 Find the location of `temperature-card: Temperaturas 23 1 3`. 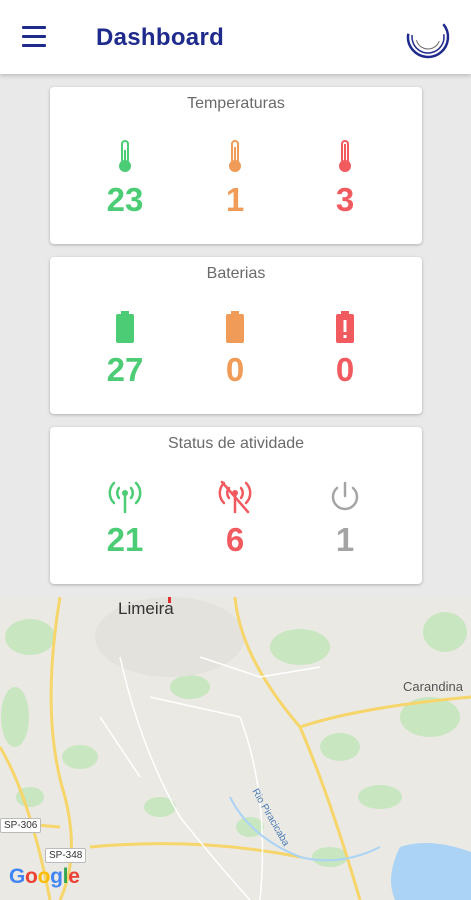

temperature-card: Temperaturas 23 1 3 is located at coordinates (236, 165).